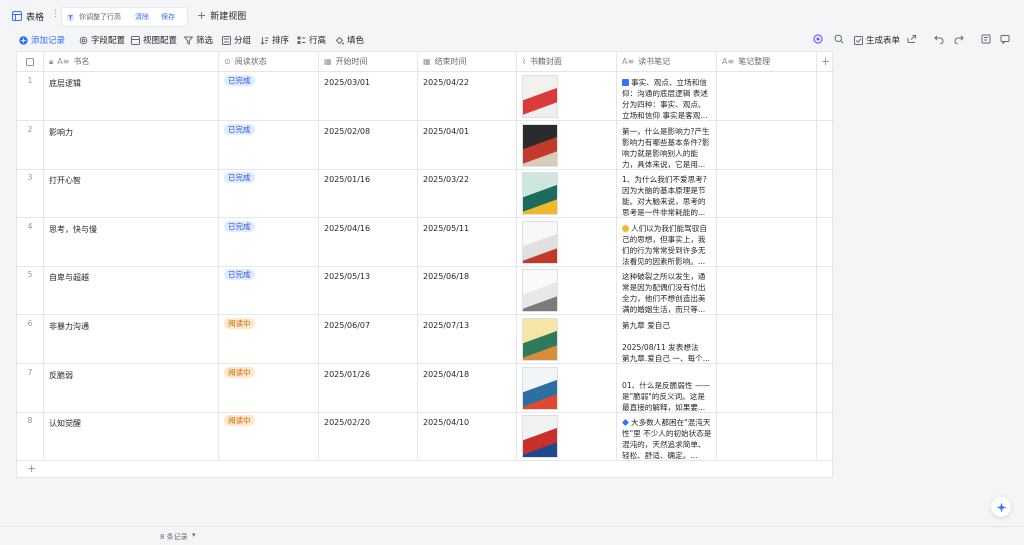  Describe the element at coordinates (311, 40) in the screenshot. I see `row-height-button: 行高` at that location.